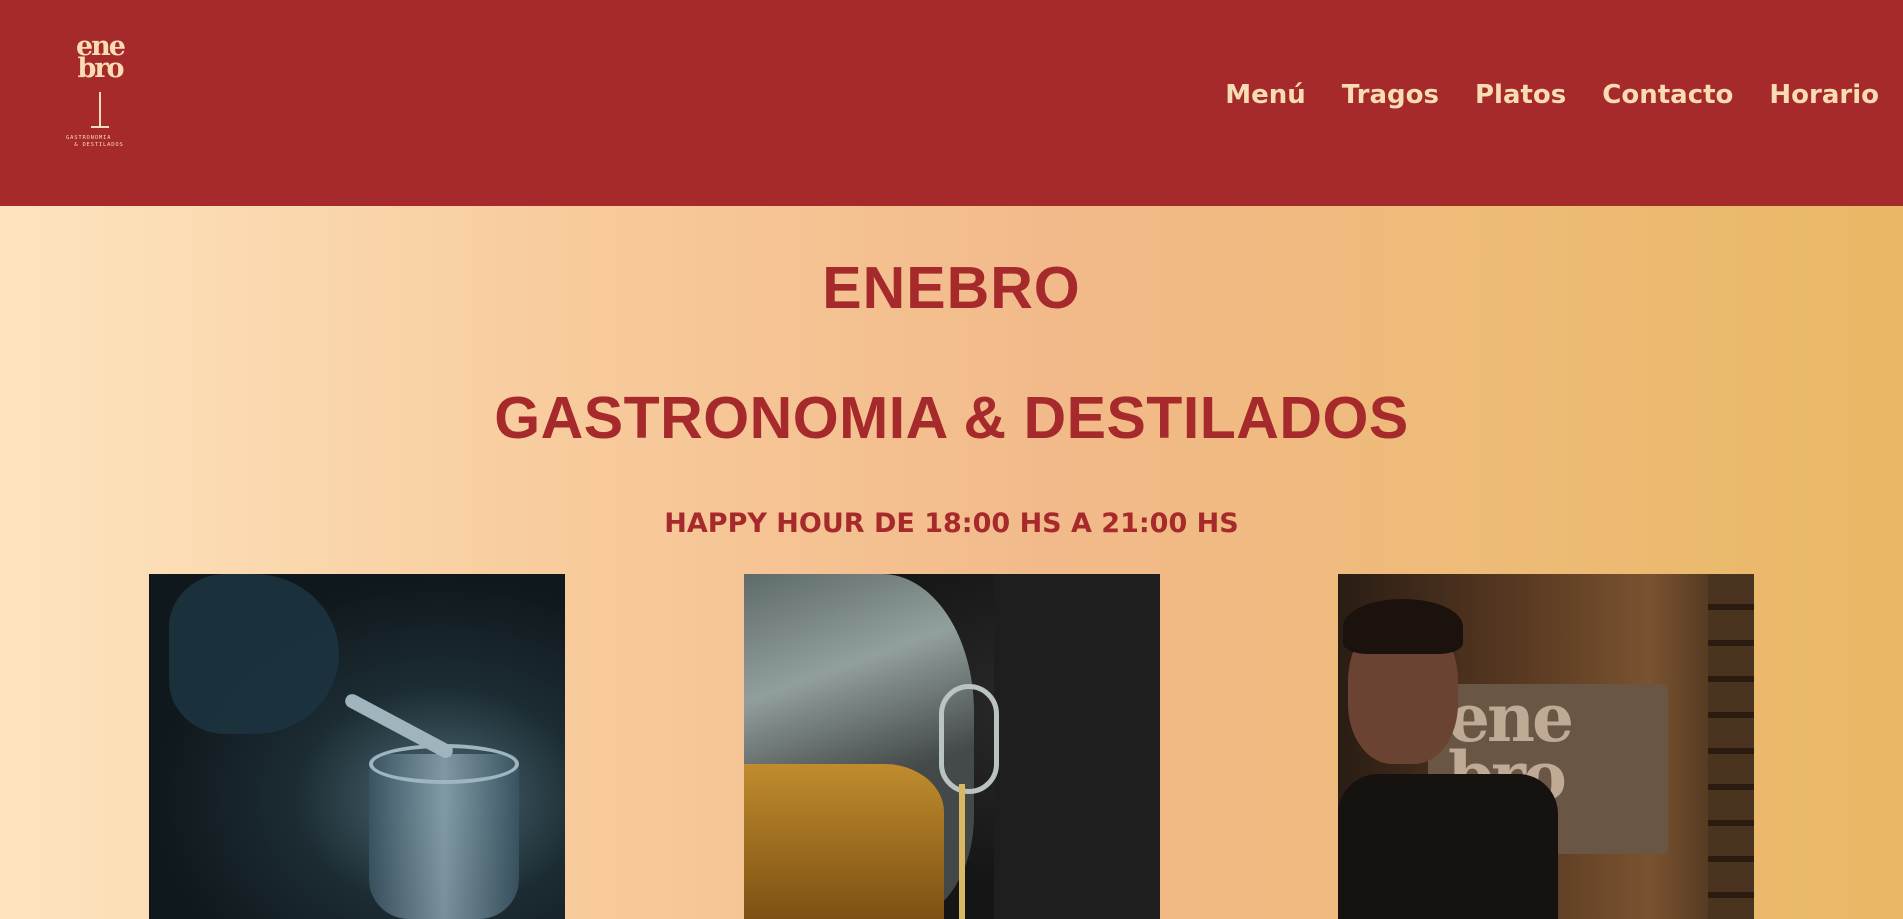 This screenshot has width=1903, height=919. I want to click on nav-item-tragos: Tragos, so click(1390, 95).